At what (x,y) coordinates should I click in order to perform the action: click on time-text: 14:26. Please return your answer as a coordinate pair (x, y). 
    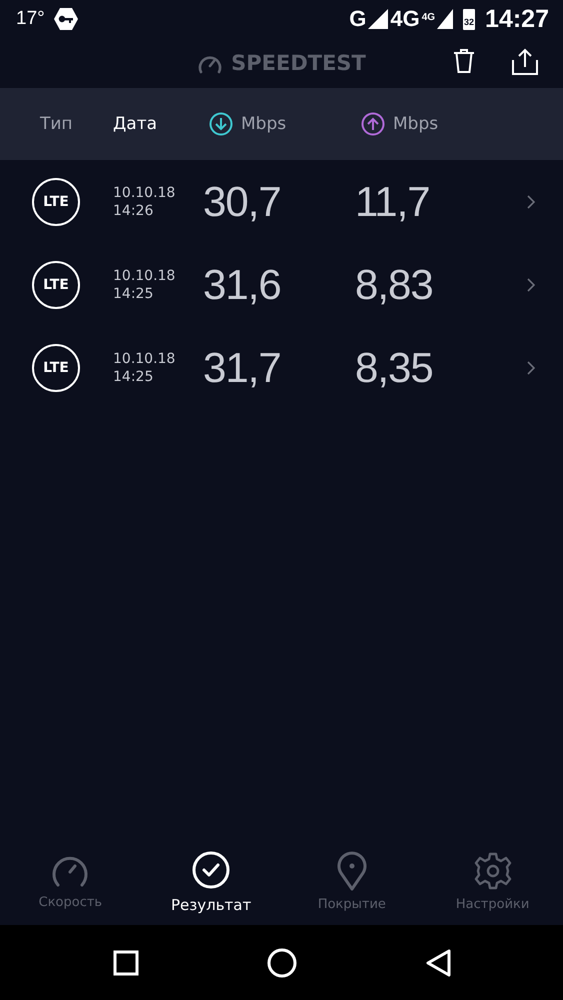
    Looking at the image, I should click on (133, 211).